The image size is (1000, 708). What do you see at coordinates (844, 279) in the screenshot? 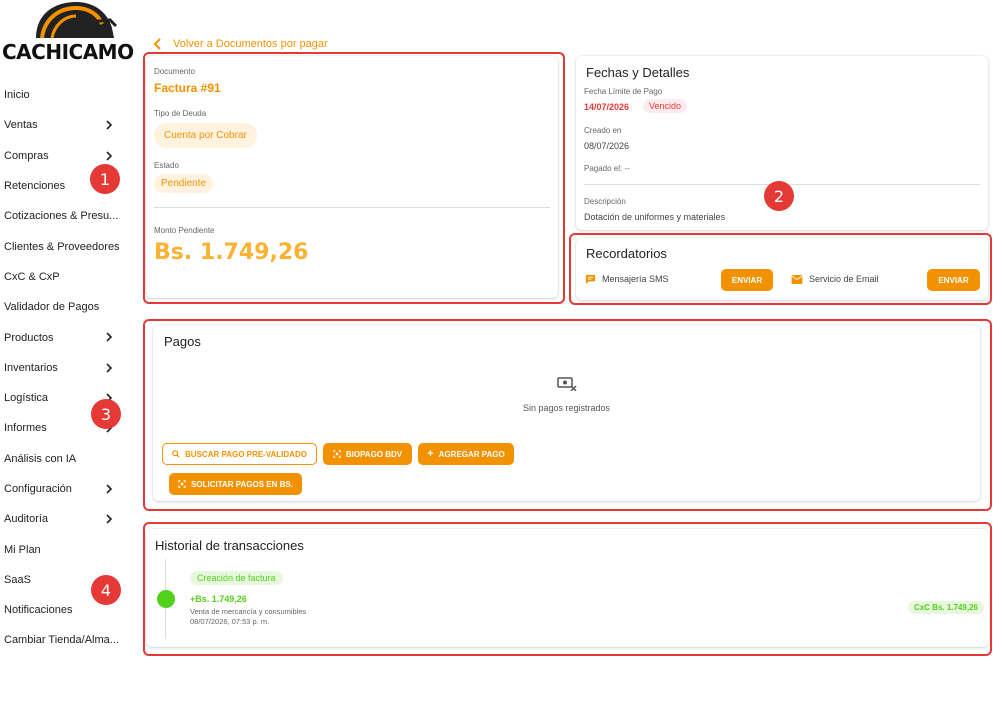
I see `email-label: Servicio de Email` at bounding box center [844, 279].